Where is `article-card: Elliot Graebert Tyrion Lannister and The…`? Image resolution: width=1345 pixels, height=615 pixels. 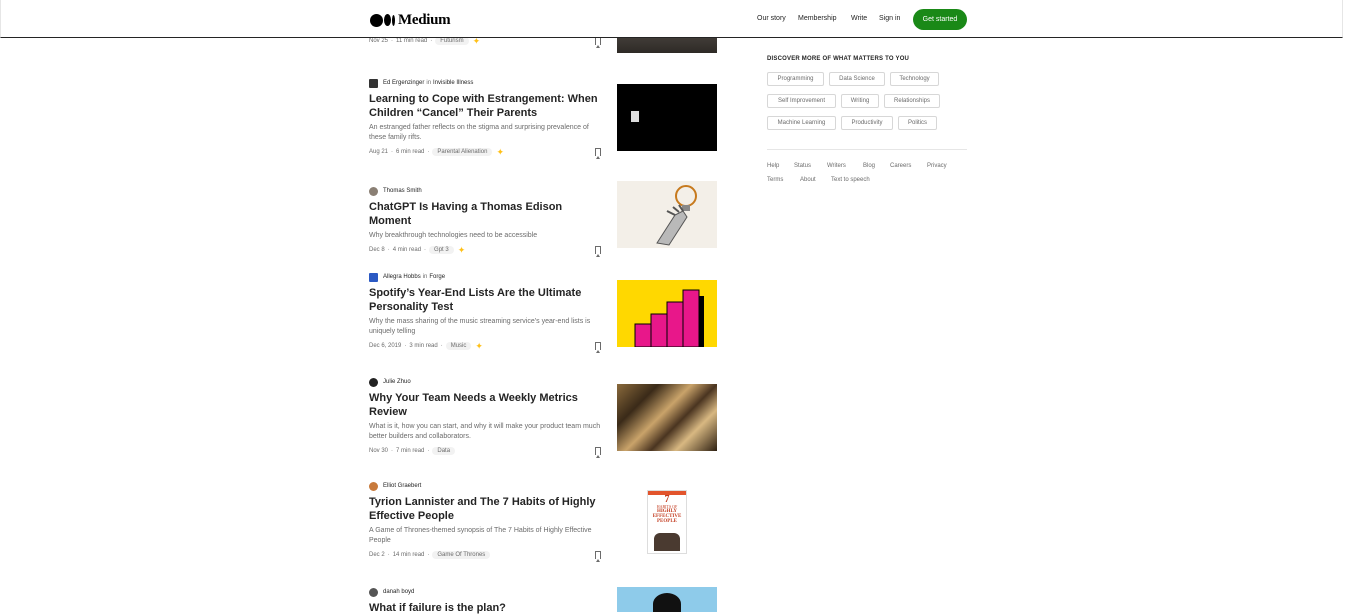 article-card: Elliot Graebert Tyrion Lannister and The… is located at coordinates (543, 521).